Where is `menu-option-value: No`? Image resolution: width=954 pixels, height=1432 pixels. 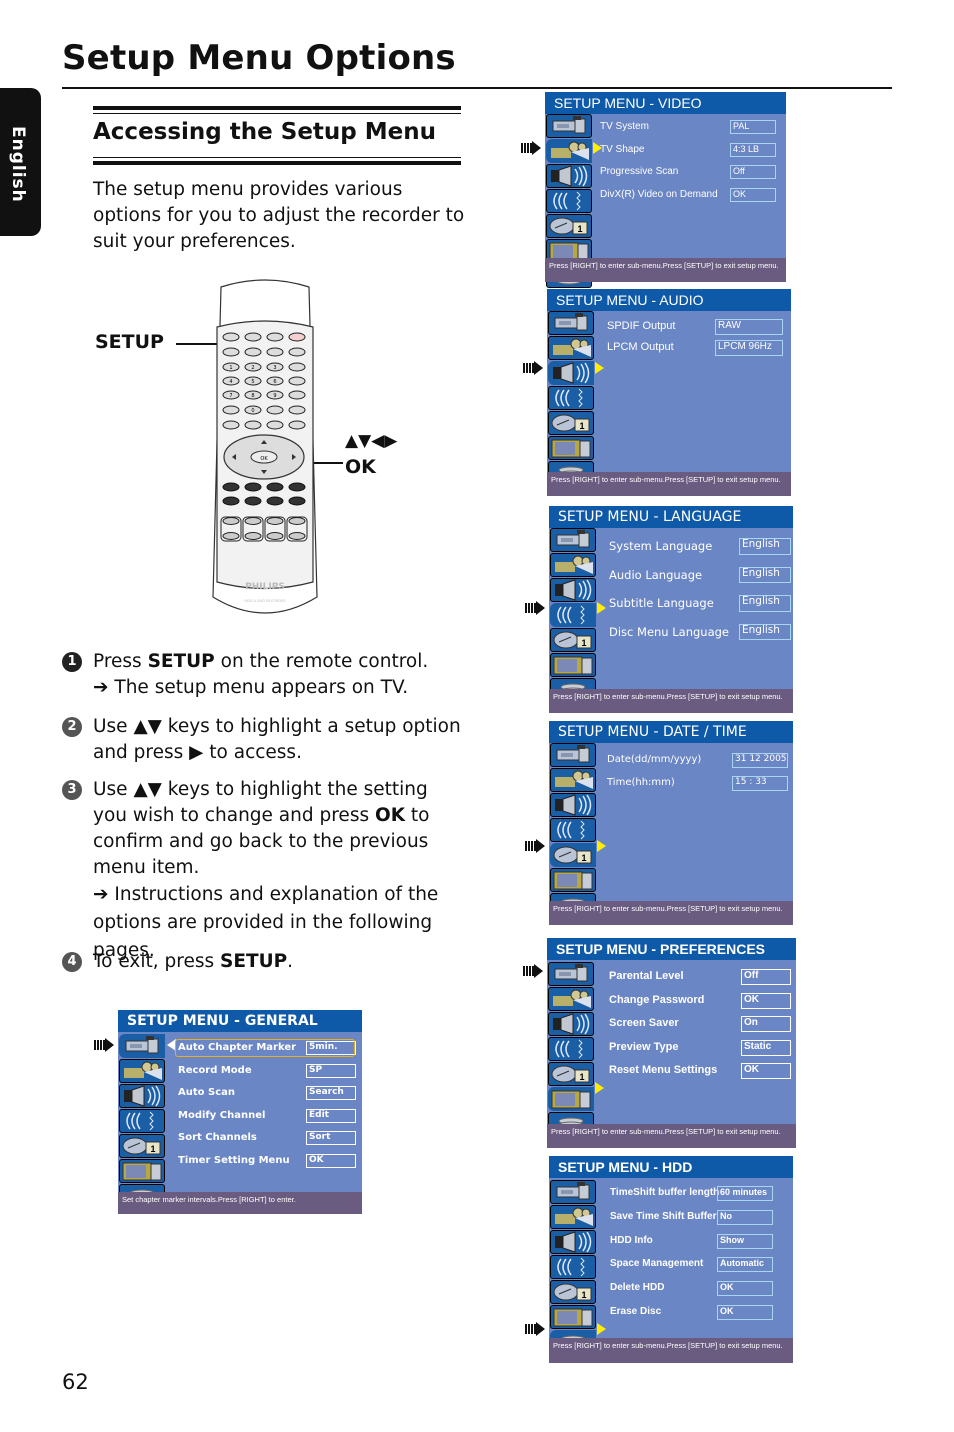
menu-option-value: No is located at coordinates (745, 1217).